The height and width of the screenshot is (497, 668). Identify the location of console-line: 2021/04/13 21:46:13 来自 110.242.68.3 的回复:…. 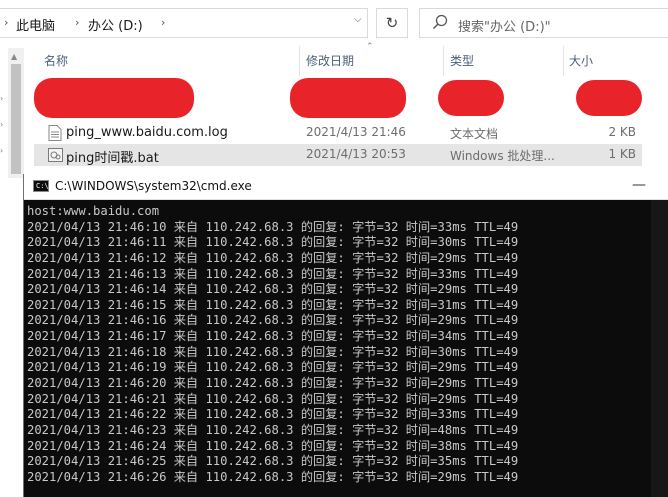
(273, 273).